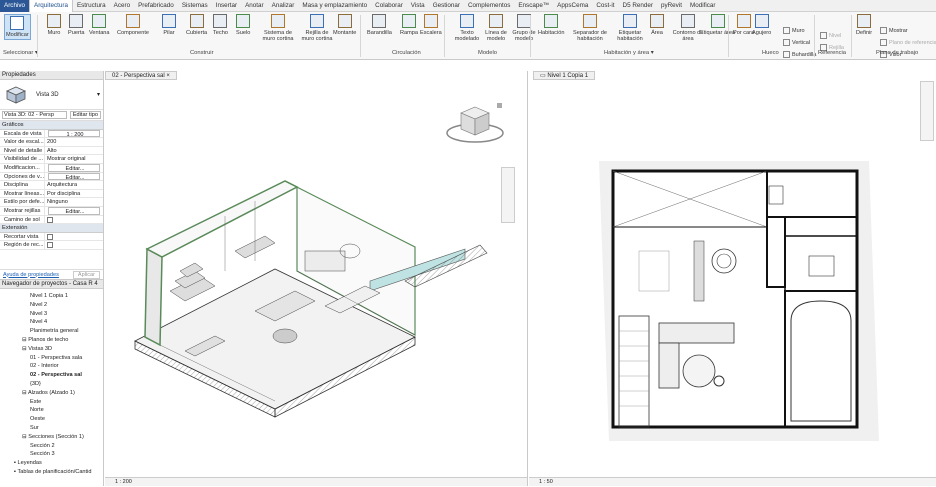  What do you see at coordinates (406, 53) in the screenshot?
I see `ribbon-group-label: Circulación` at bounding box center [406, 53].